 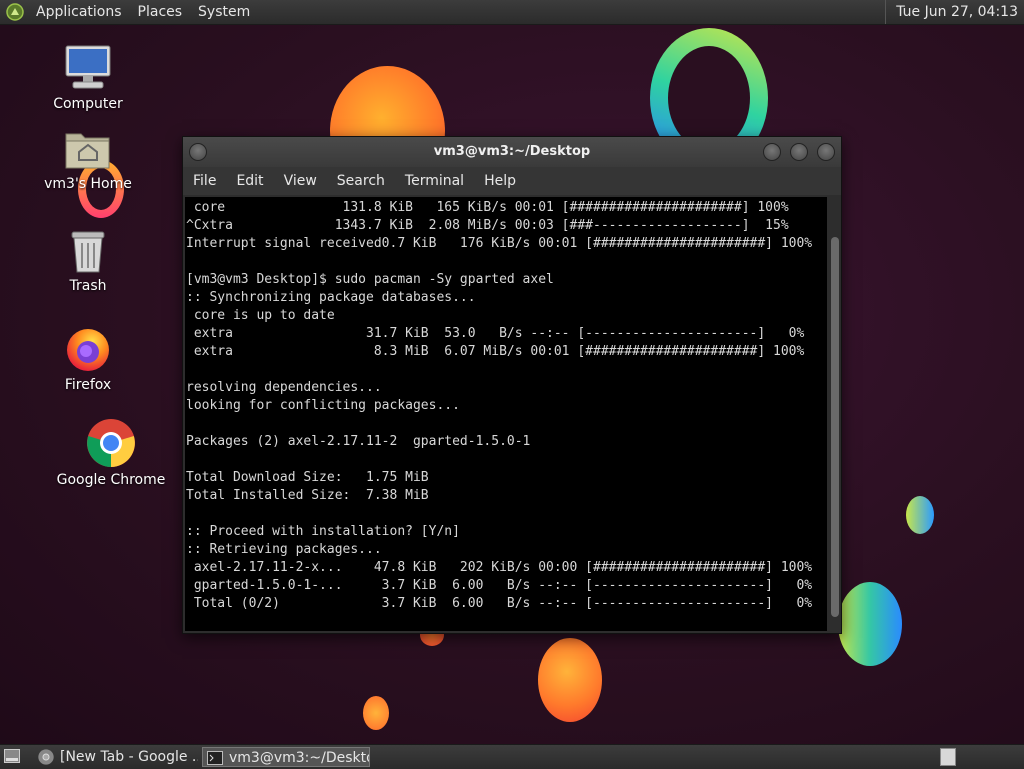 What do you see at coordinates (300, 181) in the screenshot?
I see `menu-view: View` at bounding box center [300, 181].